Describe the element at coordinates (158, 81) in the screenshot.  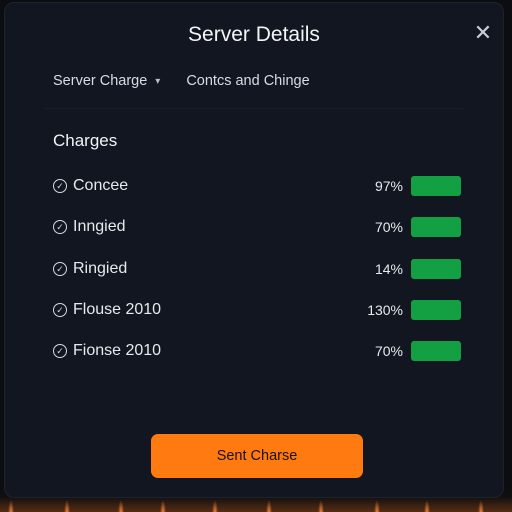
I see `chevron-down-icon: ▾` at that location.